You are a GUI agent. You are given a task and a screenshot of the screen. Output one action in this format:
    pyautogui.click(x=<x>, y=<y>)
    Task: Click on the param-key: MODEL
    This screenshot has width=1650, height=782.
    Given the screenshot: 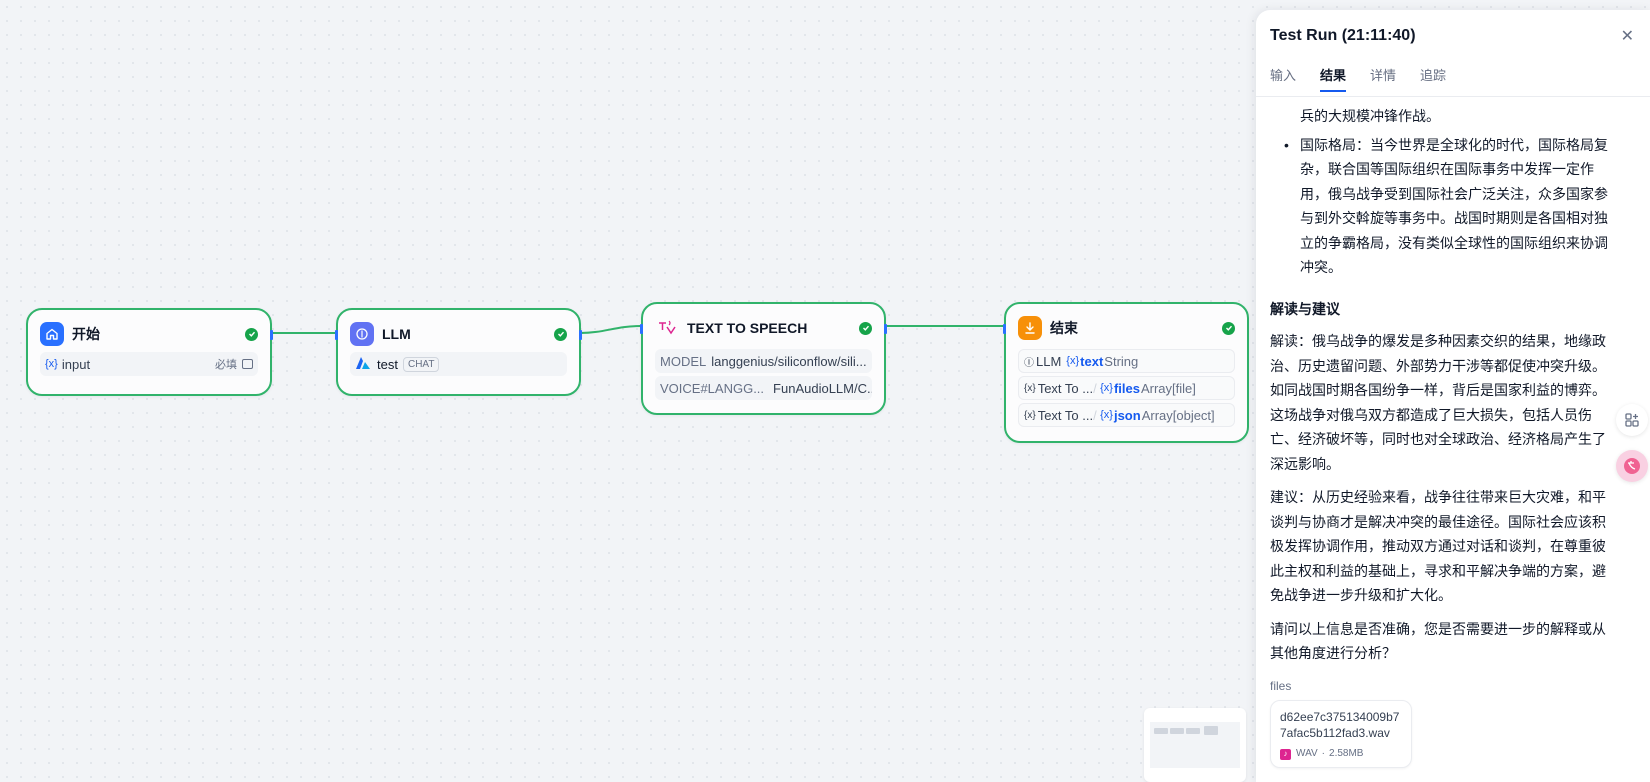 What is the action you would take?
    pyautogui.click(x=683, y=361)
    